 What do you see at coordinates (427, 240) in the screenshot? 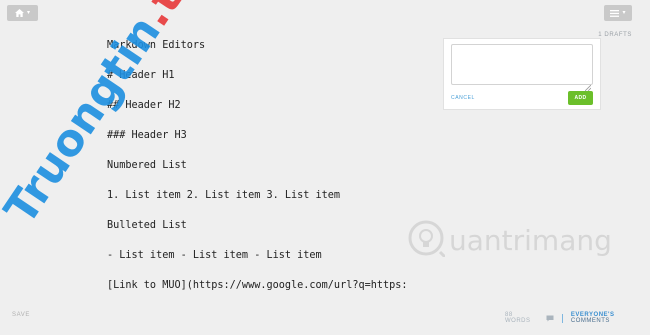
I see `lightbulb-logo-icon` at bounding box center [427, 240].